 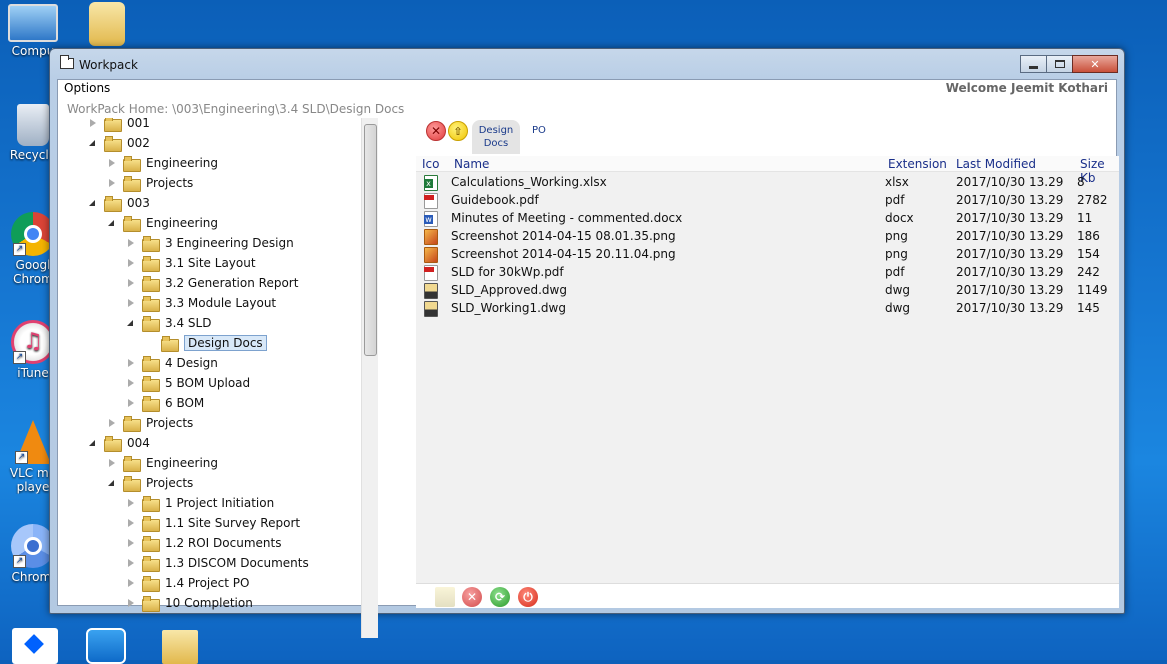 I want to click on column-header-extension: Extension, so click(x=917, y=164).